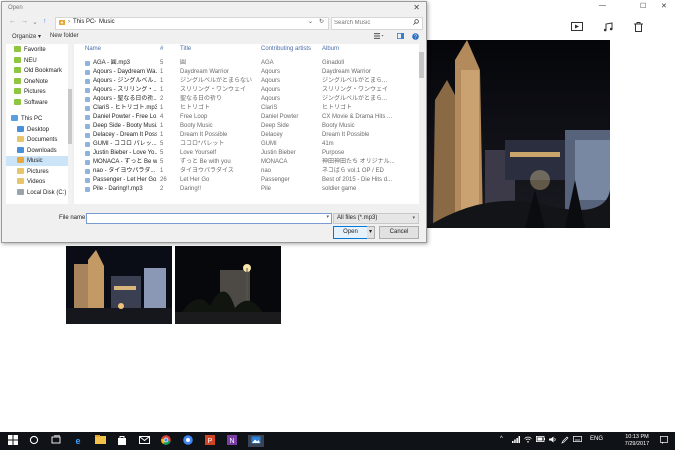 The height and width of the screenshot is (450, 675). What do you see at coordinates (56, 441) in the screenshot?
I see `task-view-icon` at bounding box center [56, 441].